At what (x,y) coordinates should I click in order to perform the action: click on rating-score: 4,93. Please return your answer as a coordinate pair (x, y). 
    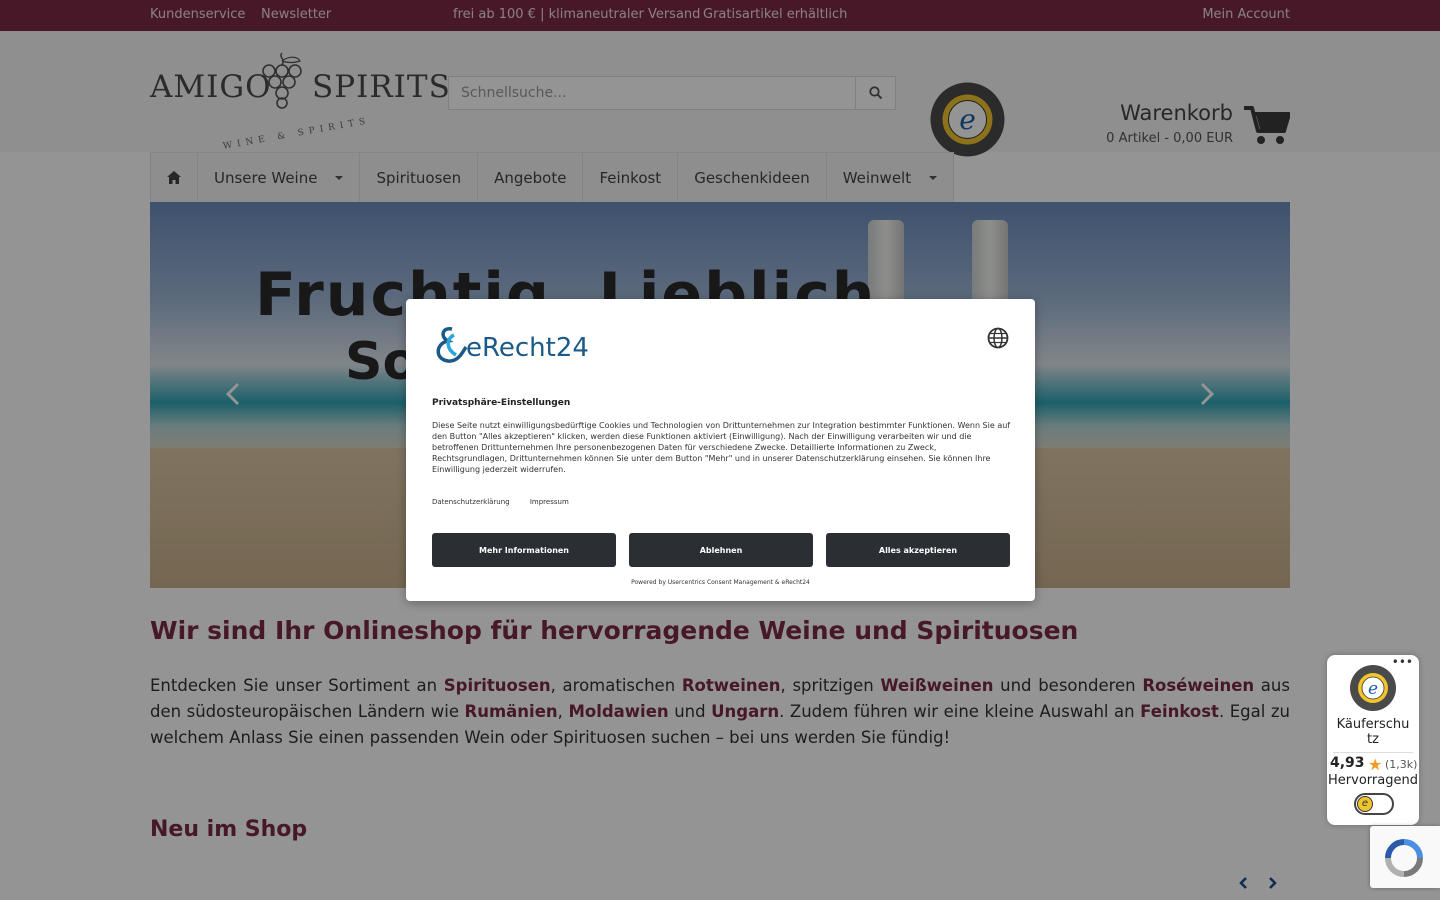
    Looking at the image, I should click on (1347, 763).